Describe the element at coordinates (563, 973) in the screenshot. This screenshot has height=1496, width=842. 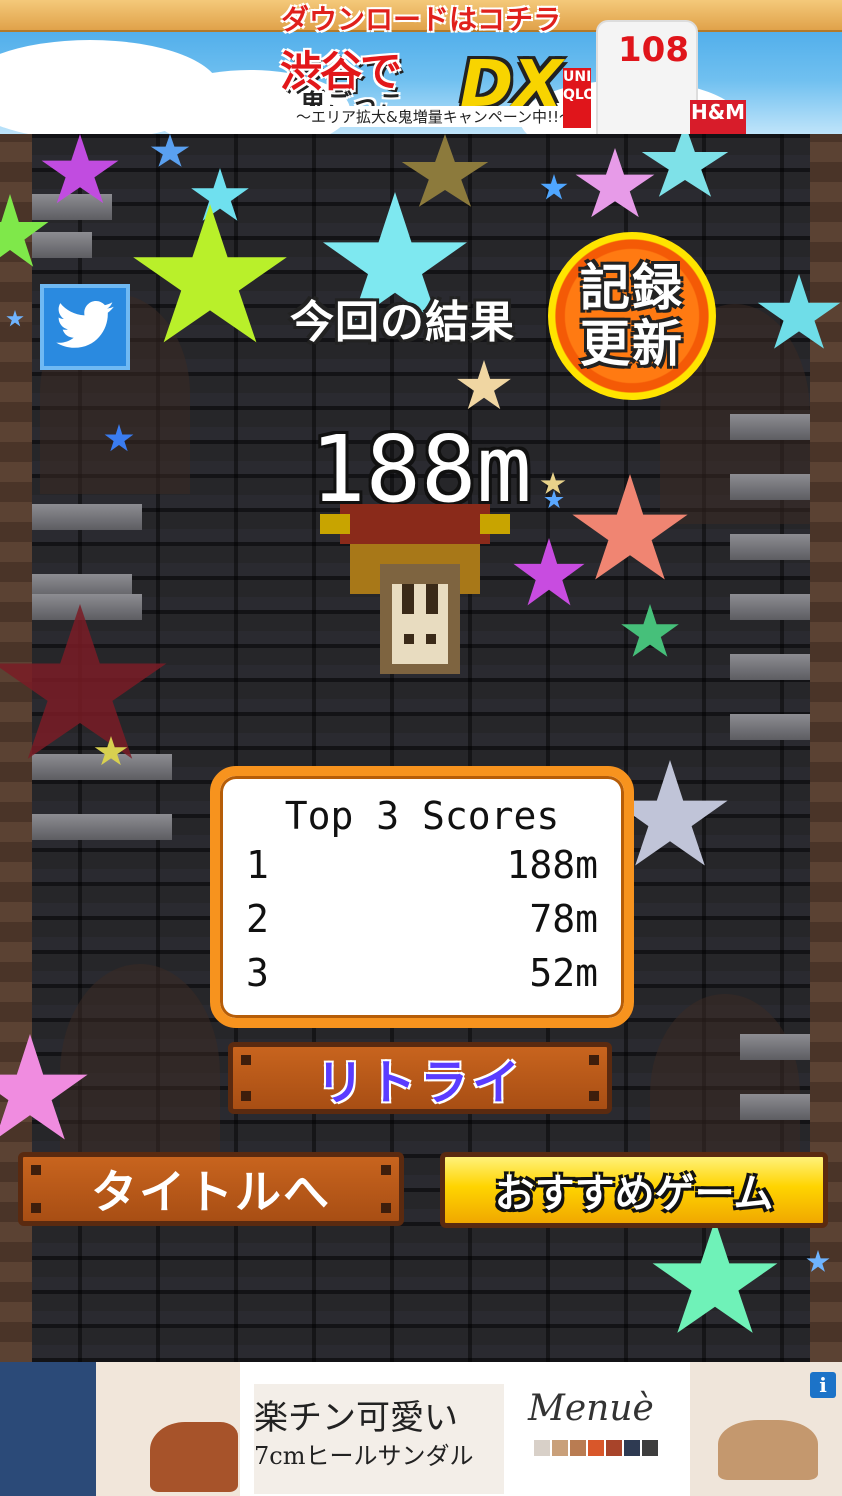
I see `score-value: 52m` at that location.